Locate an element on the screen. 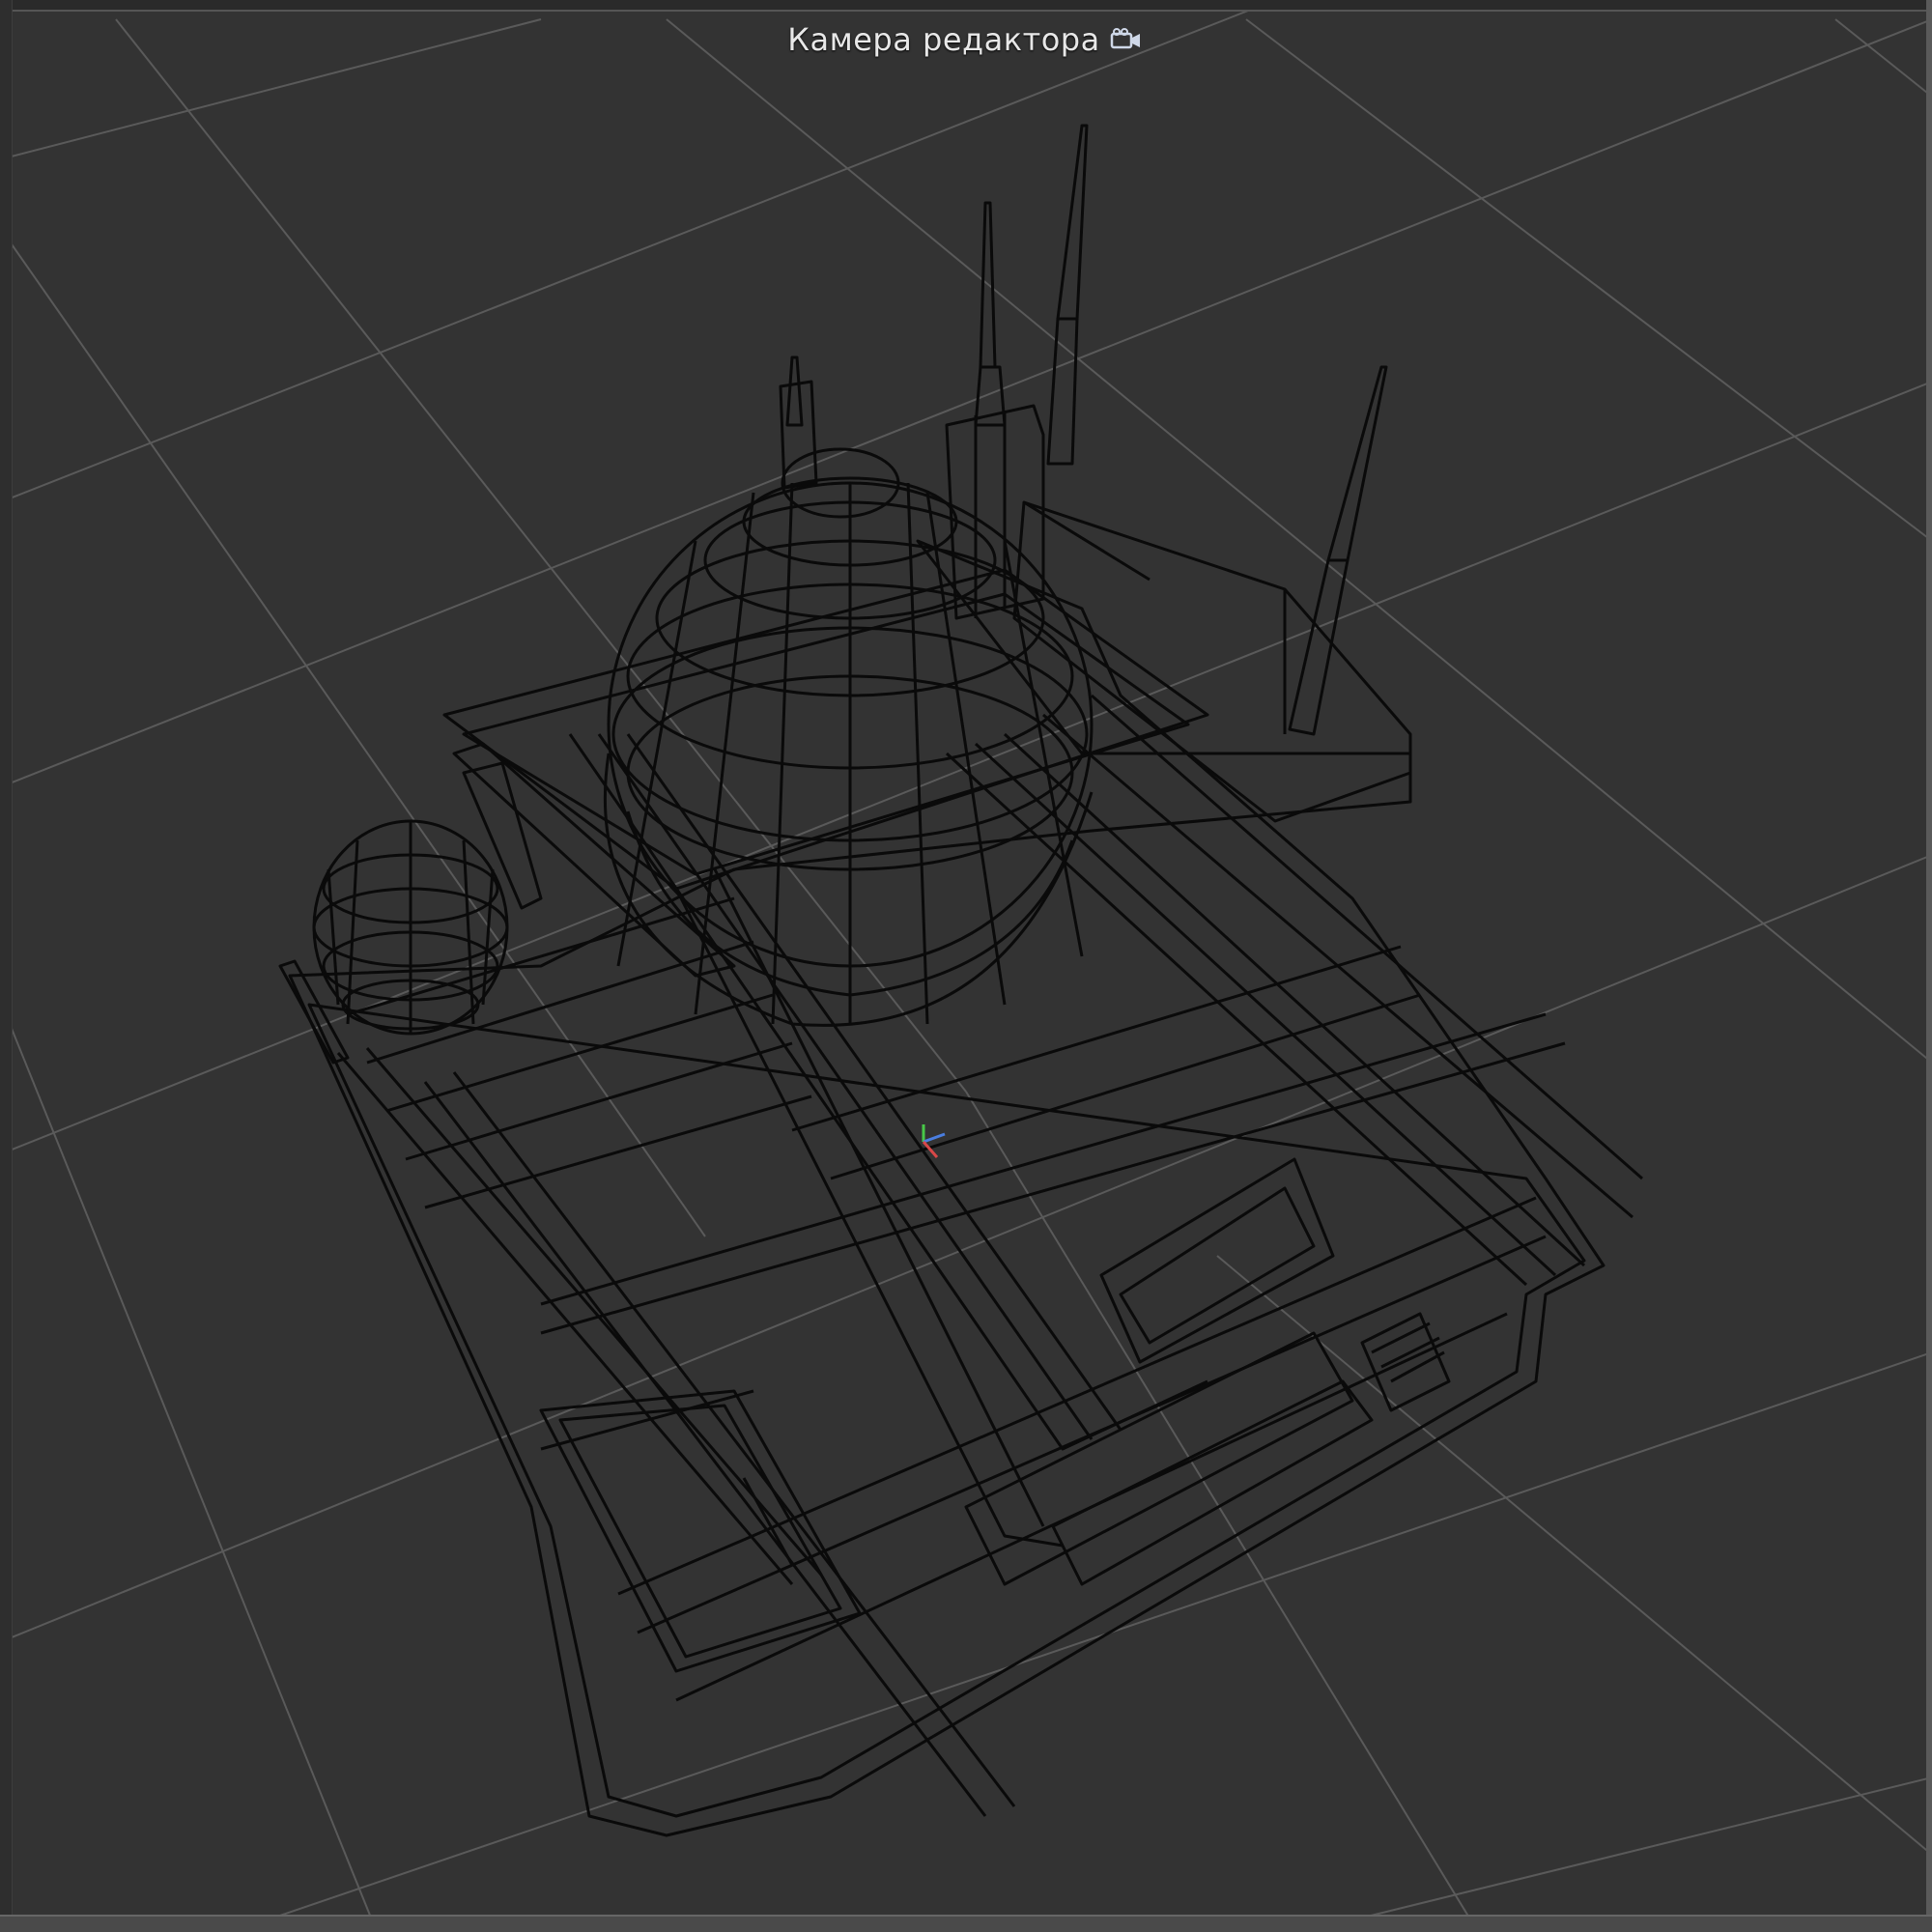  axis-gizmo is located at coordinates (934, 1141).